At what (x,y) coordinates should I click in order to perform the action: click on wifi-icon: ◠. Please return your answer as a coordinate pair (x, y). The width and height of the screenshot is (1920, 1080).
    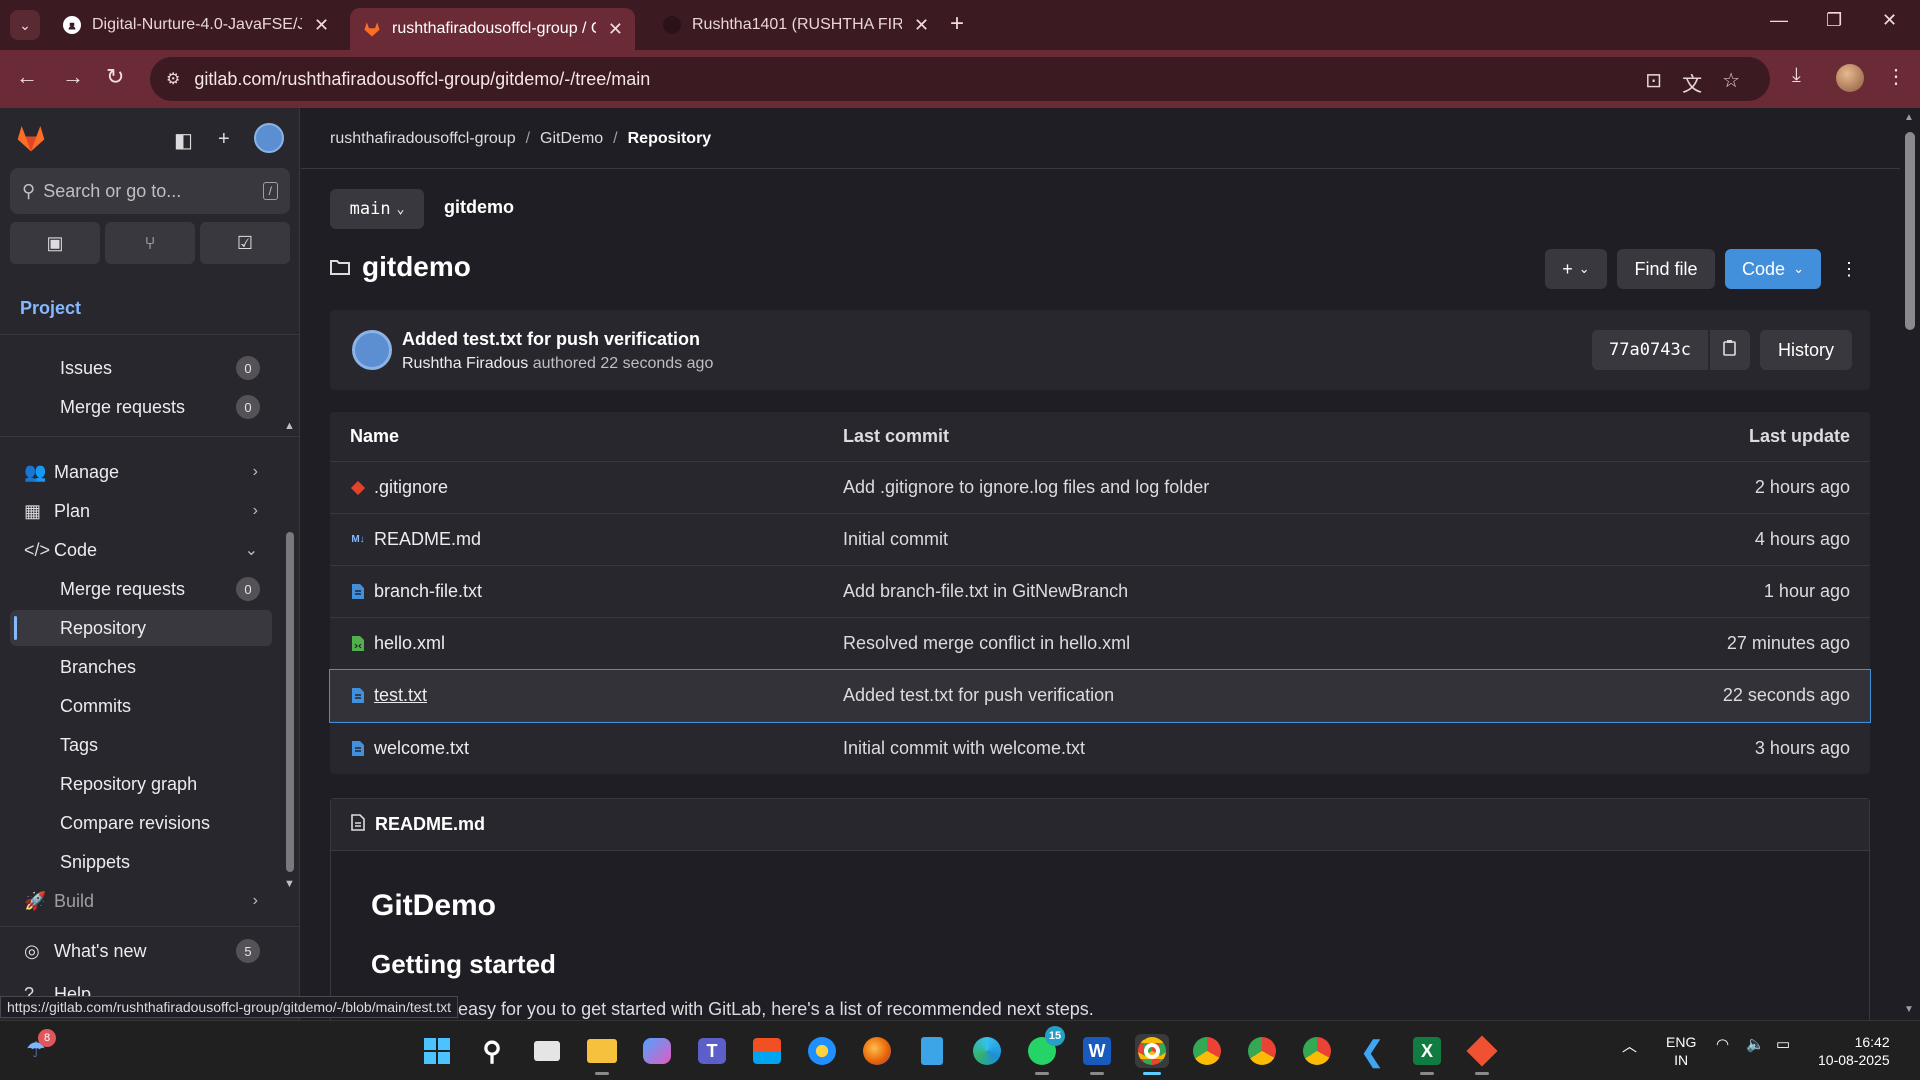
    Looking at the image, I should click on (1722, 1044).